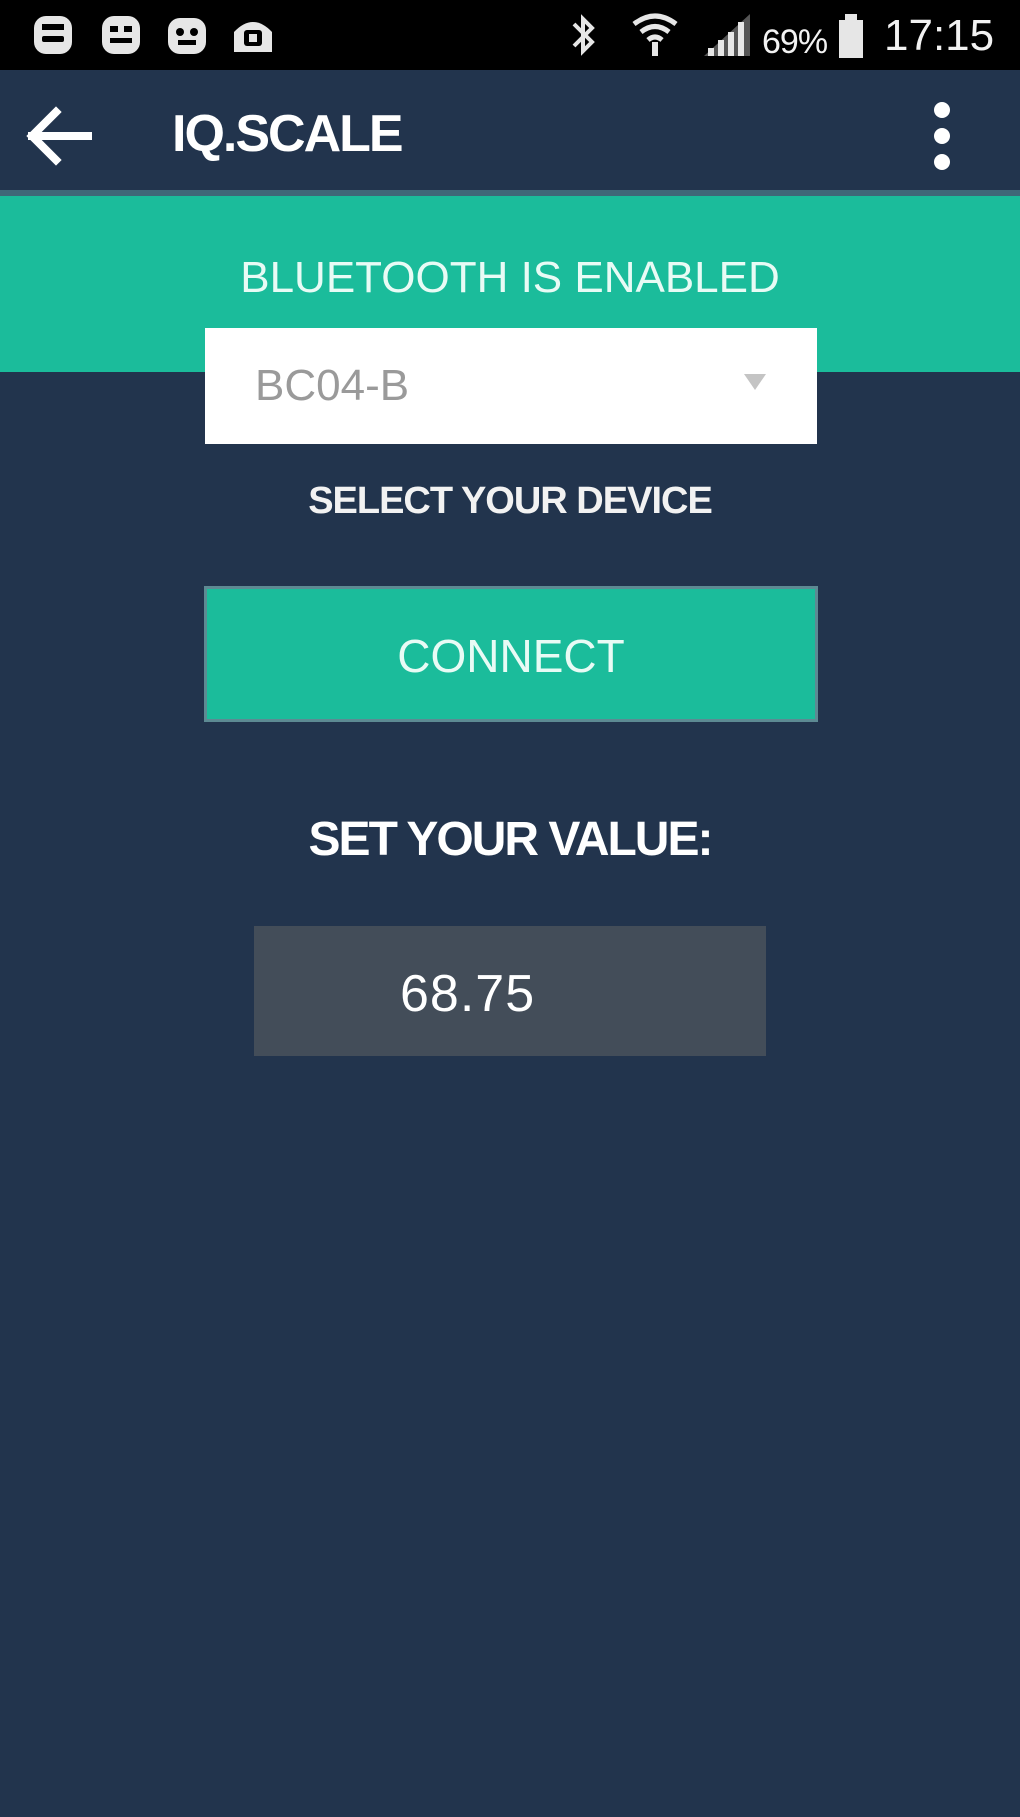 The image size is (1020, 1817). I want to click on app-bar: IQ.SCALE, so click(510, 130).